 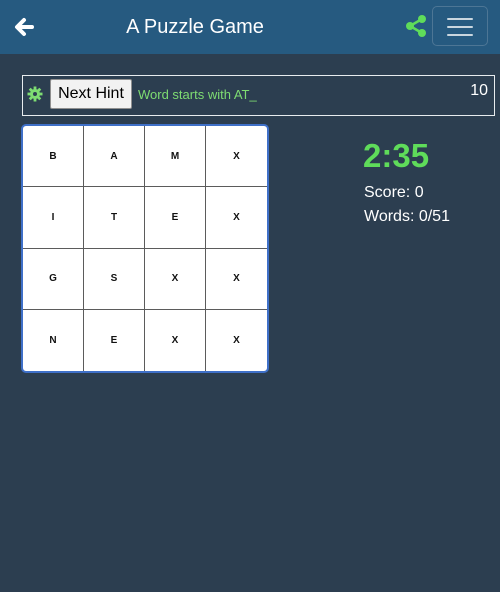 I want to click on settings-button, so click(x=35, y=94).